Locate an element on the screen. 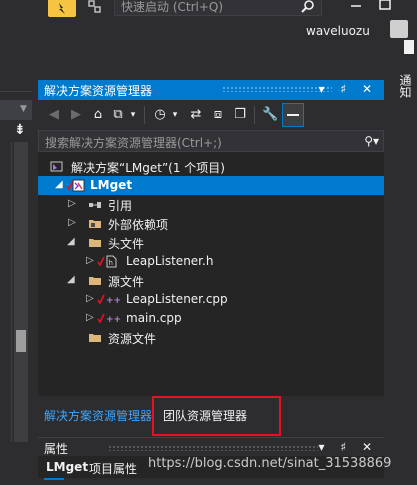  quick-launch-input: 快速启动 (Ctrl+Q) is located at coordinates (218, 8).